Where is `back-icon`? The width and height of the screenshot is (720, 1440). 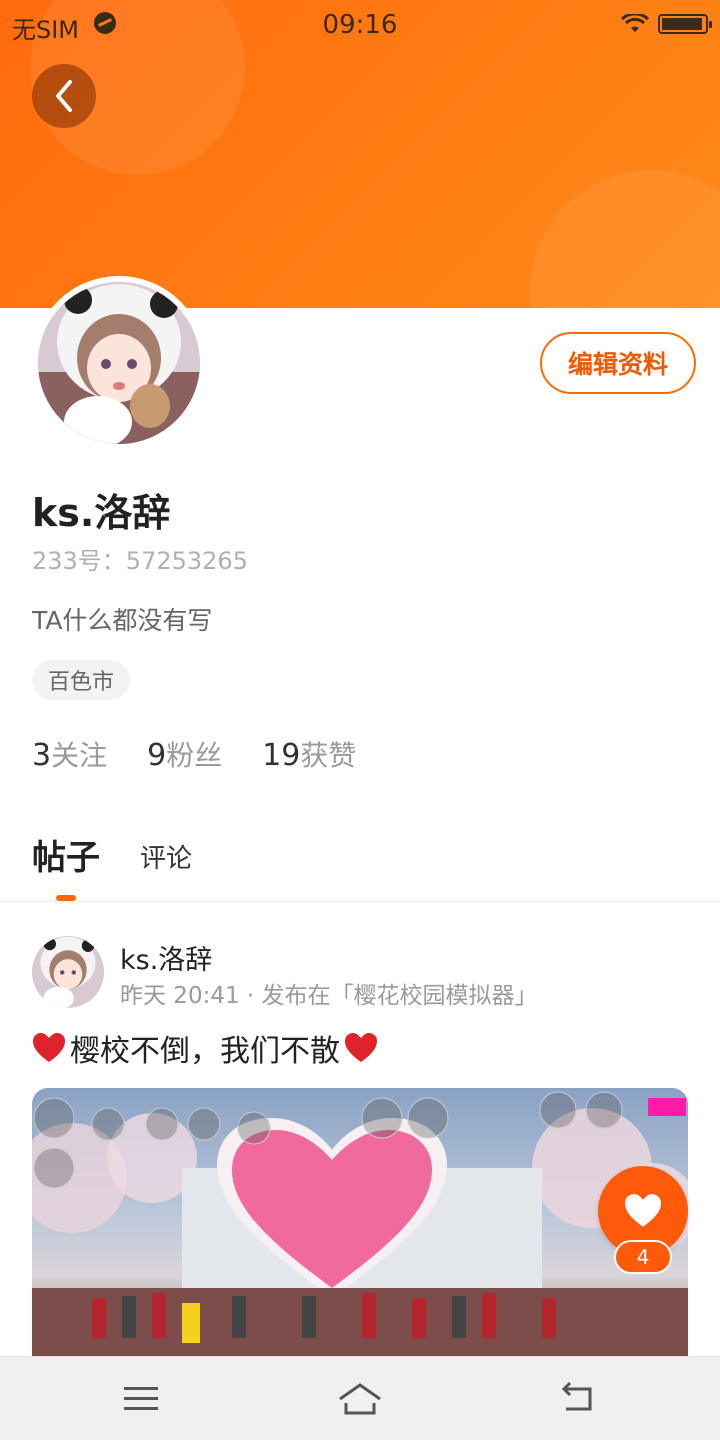
back-icon is located at coordinates (578, 1399).